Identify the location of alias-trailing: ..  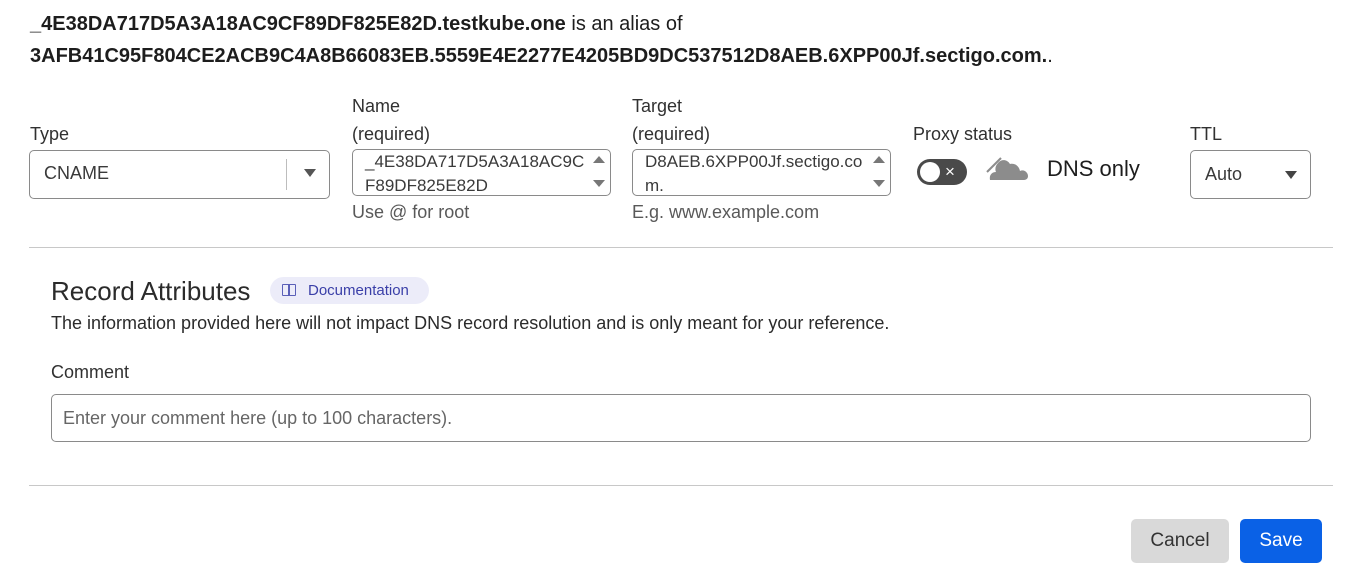
(1050, 56).